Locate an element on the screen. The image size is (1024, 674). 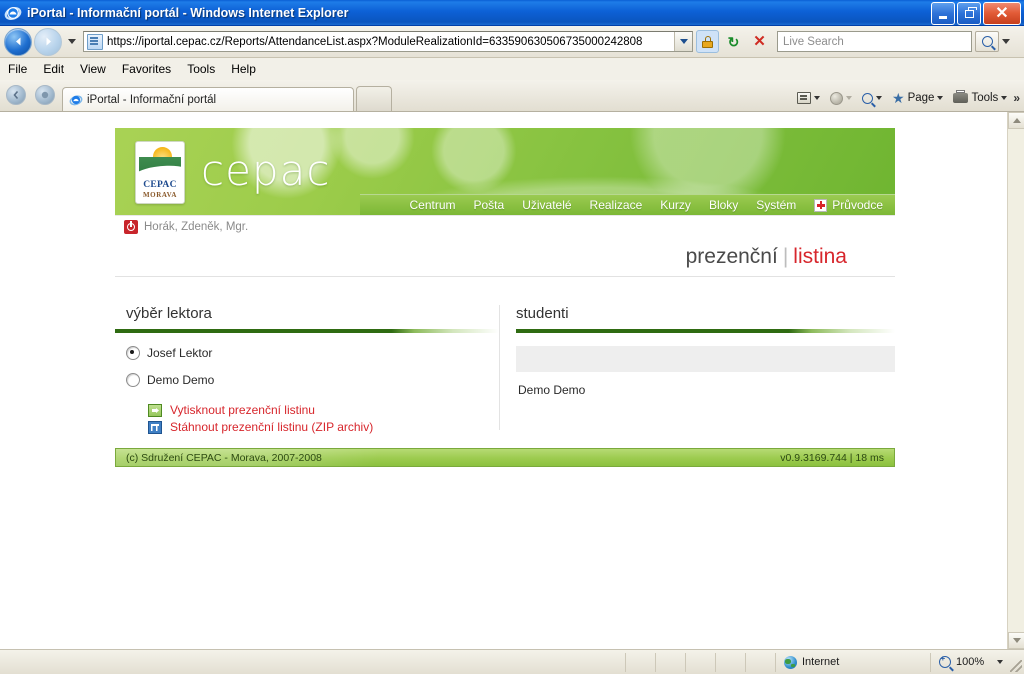
resize-grip is located at coordinates (1016, 666).